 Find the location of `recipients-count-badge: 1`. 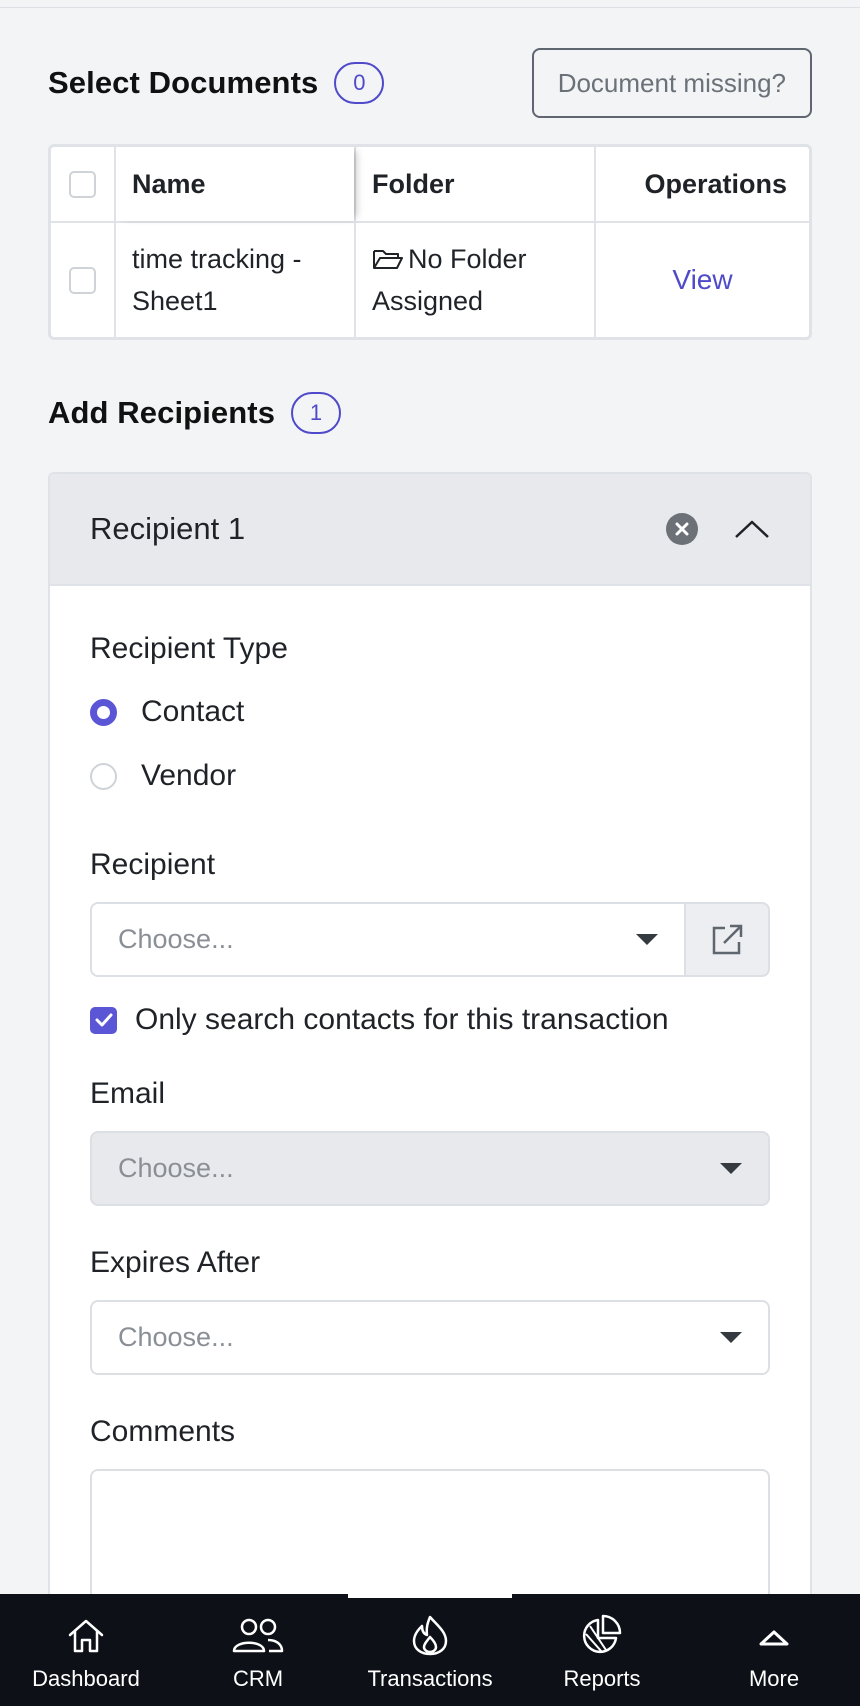

recipients-count-badge: 1 is located at coordinates (316, 413).